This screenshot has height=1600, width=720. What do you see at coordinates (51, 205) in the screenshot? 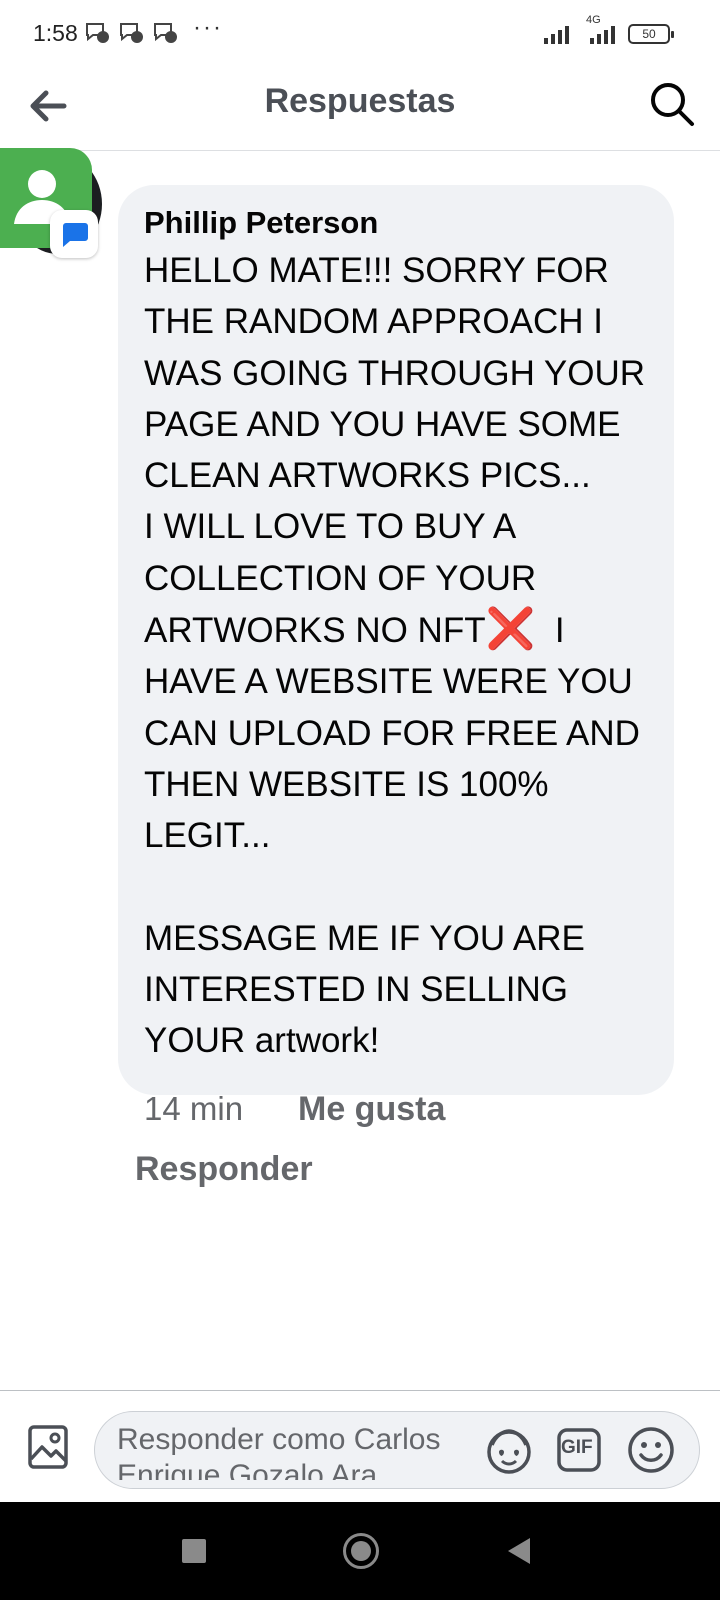
I see `commenter-avatar` at bounding box center [51, 205].